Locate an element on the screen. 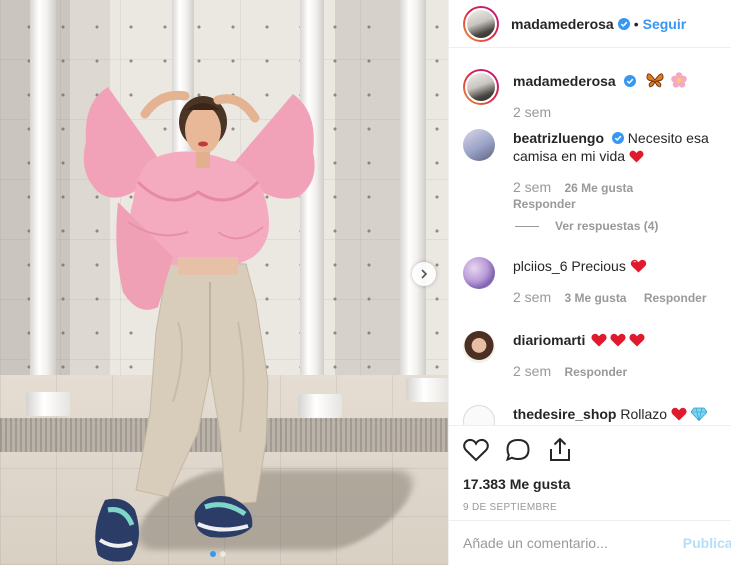 Image resolution: width=731 pixels, height=565 pixels. commenter-username: thedesire_shop is located at coordinates (564, 414).